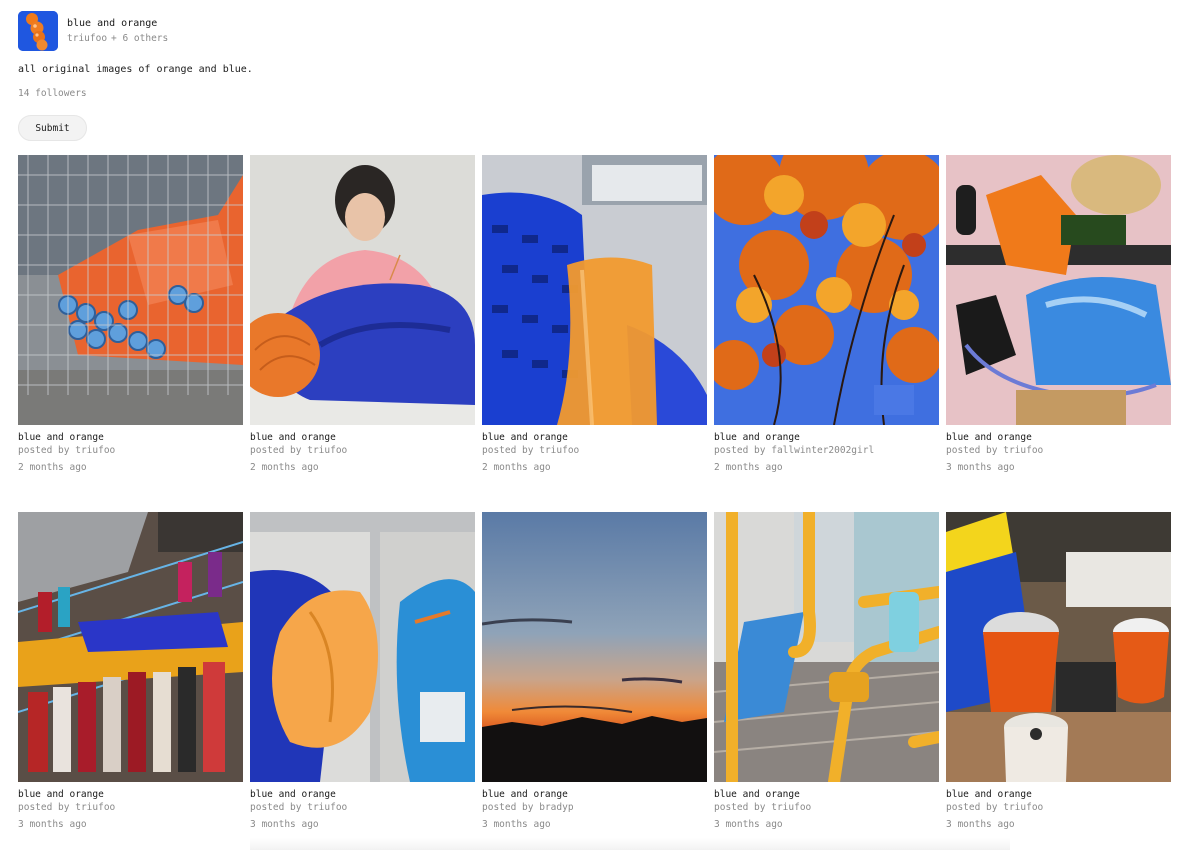 This screenshot has height=850, width=1200. What do you see at coordinates (139, 39) in the screenshot?
I see `group-others-link: + 6 others` at bounding box center [139, 39].